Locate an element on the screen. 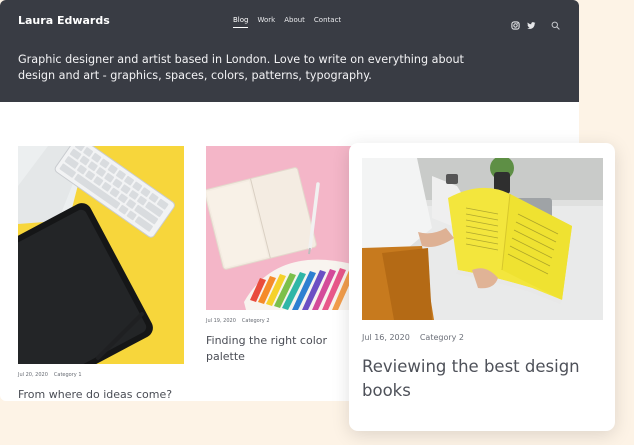  instagram-link is located at coordinates (515, 22).